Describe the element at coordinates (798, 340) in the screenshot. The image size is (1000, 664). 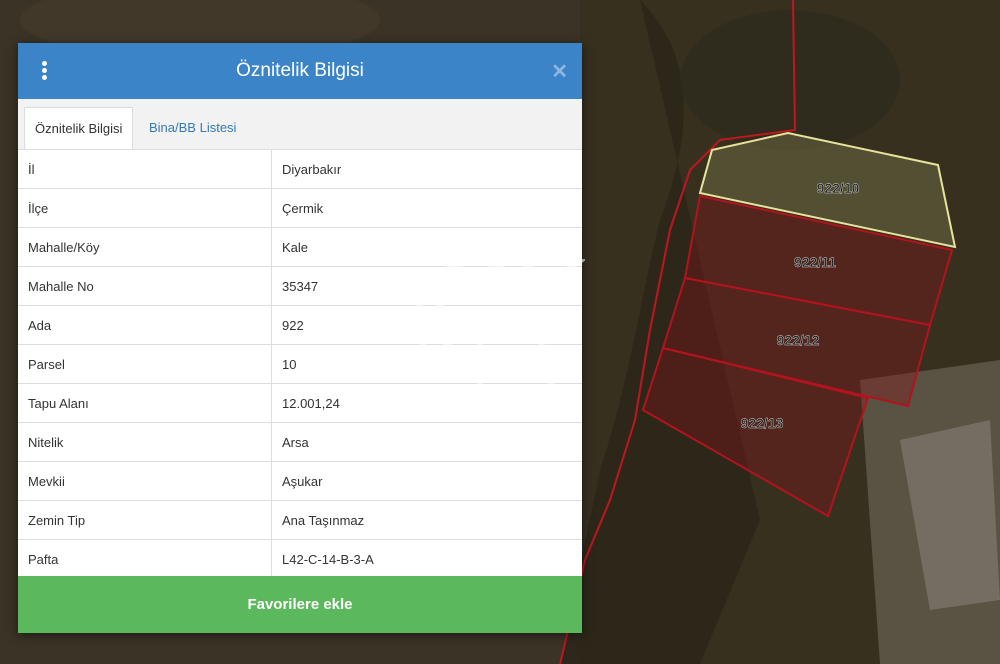
I see `parcel-label: 922/12` at that location.